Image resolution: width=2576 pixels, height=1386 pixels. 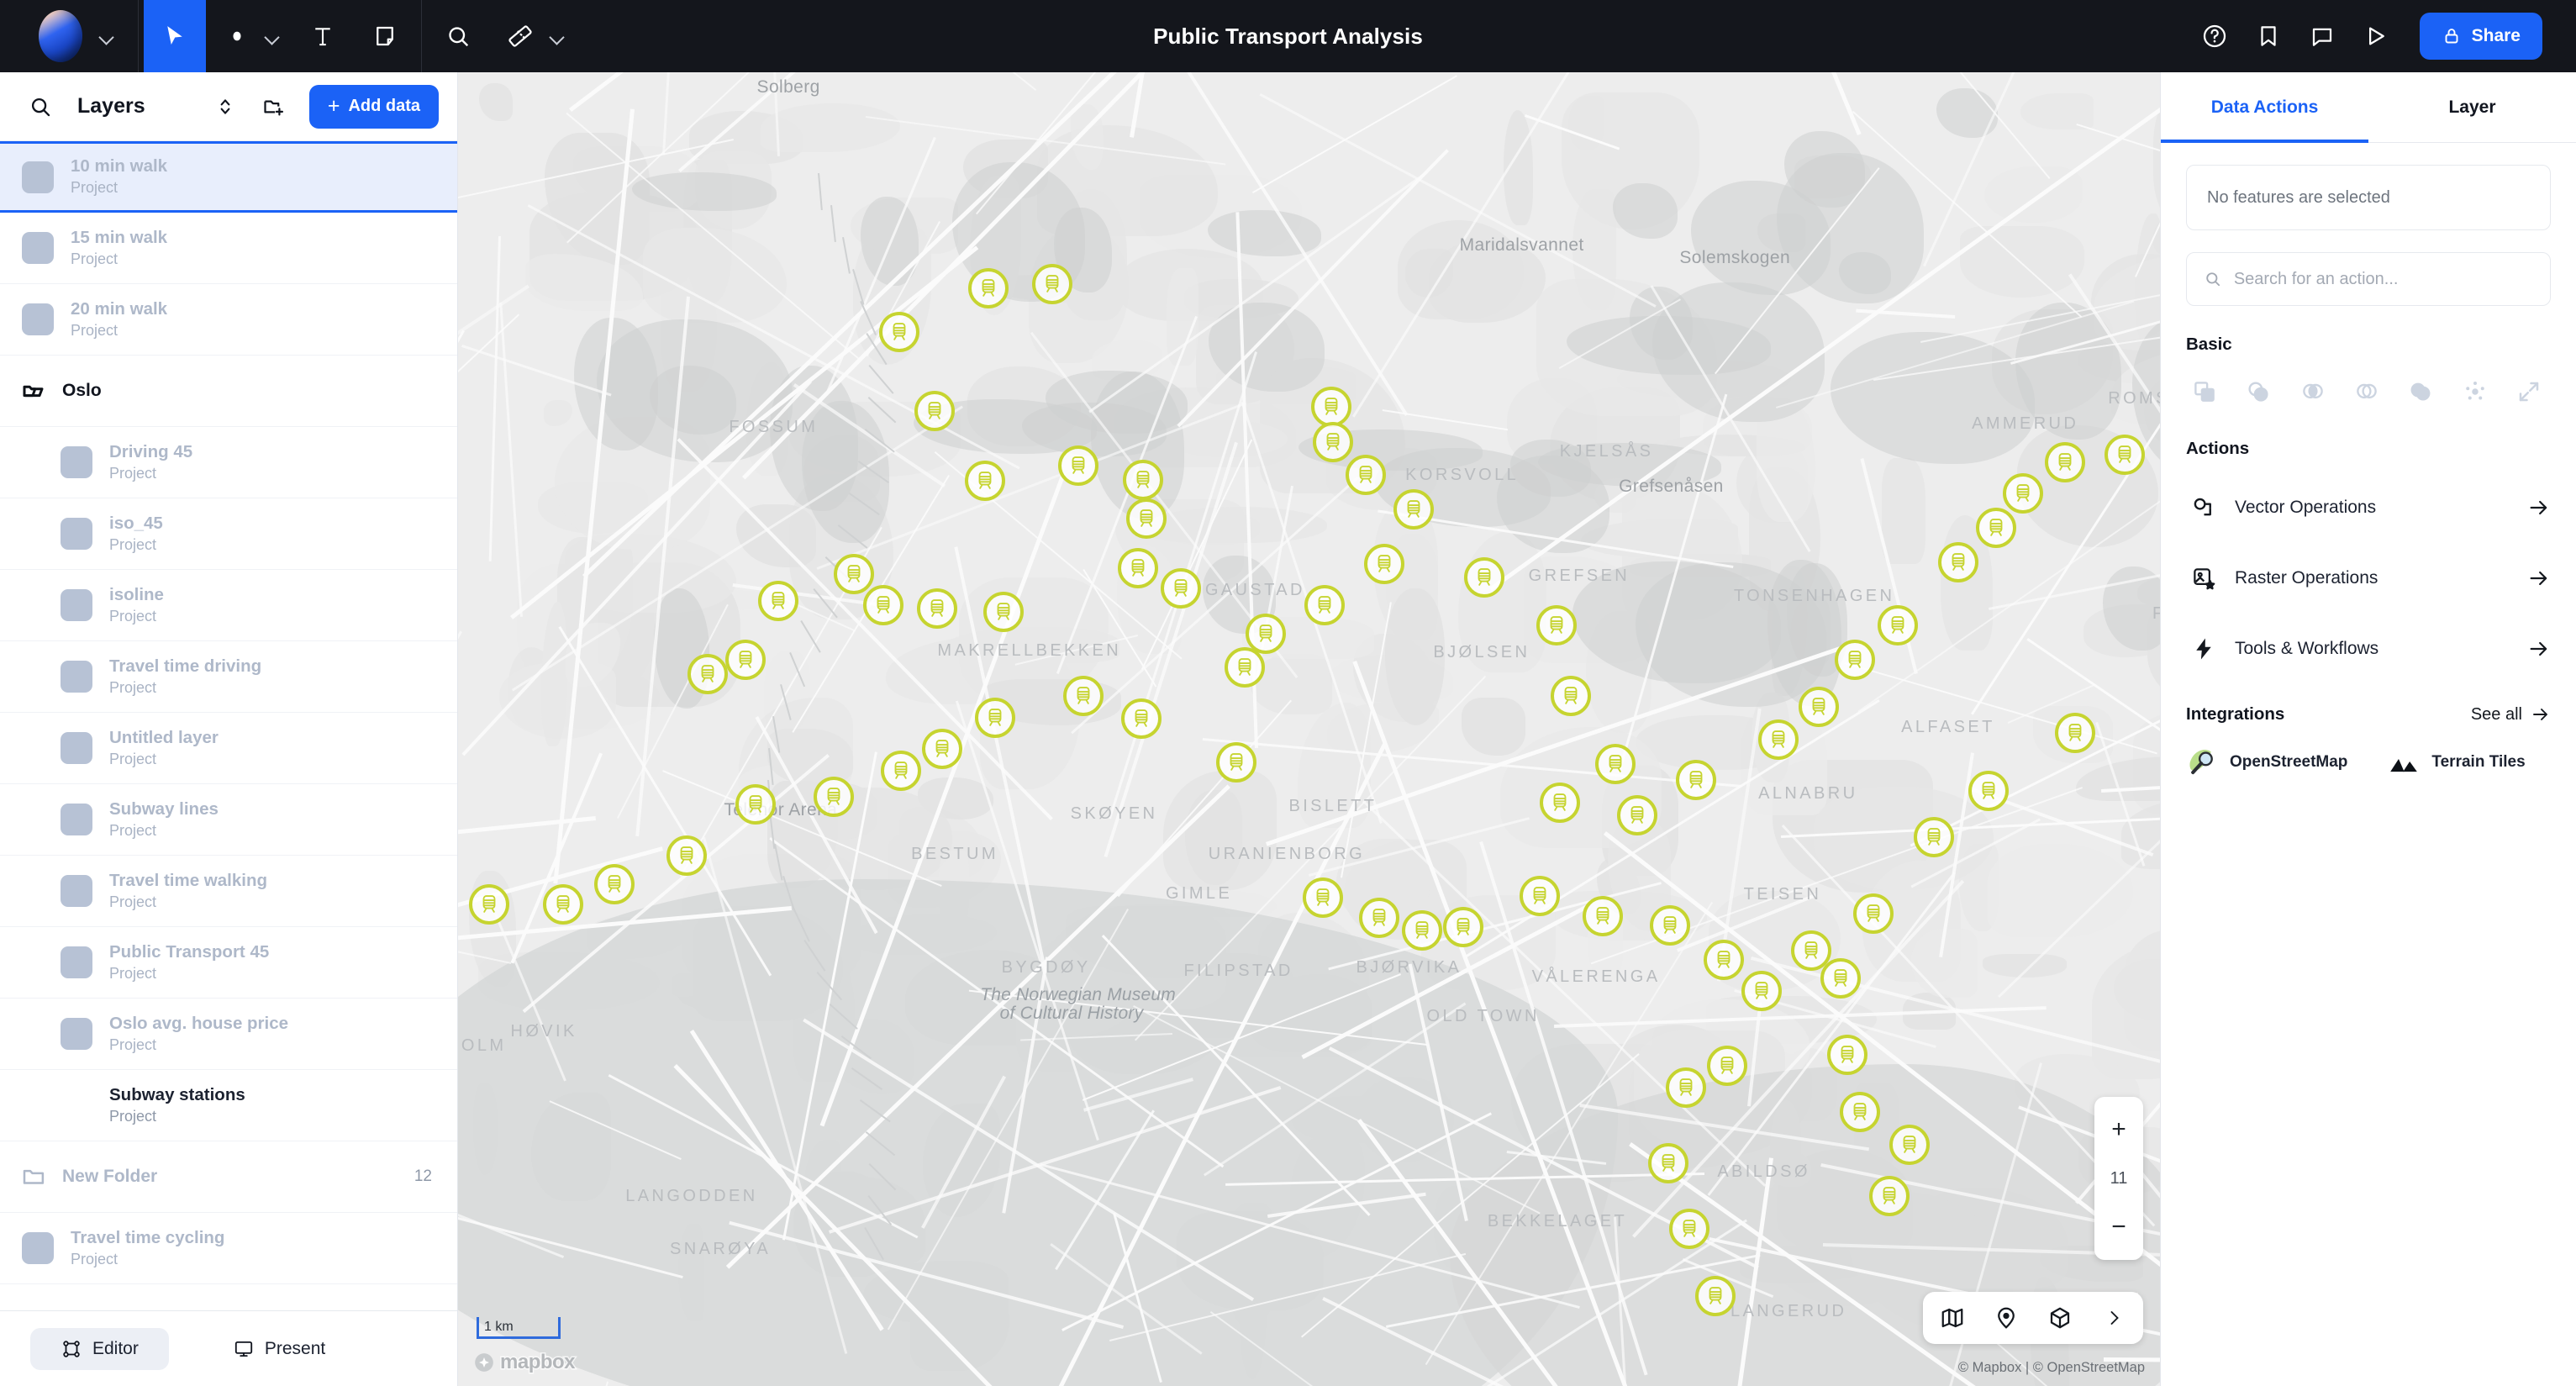 I want to click on text-tool, so click(x=323, y=36).